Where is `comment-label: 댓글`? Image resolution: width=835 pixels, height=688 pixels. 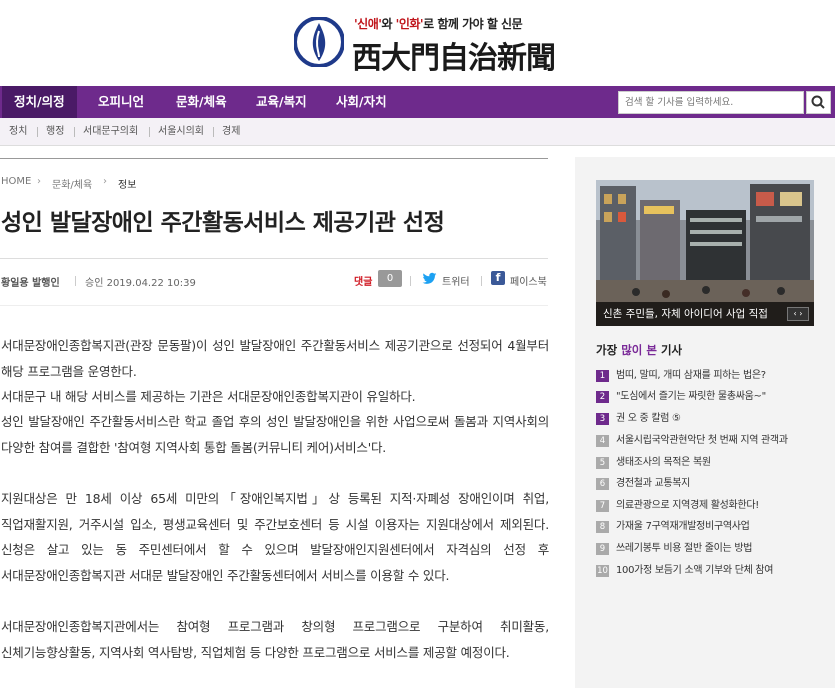 comment-label: 댓글 is located at coordinates (363, 280).